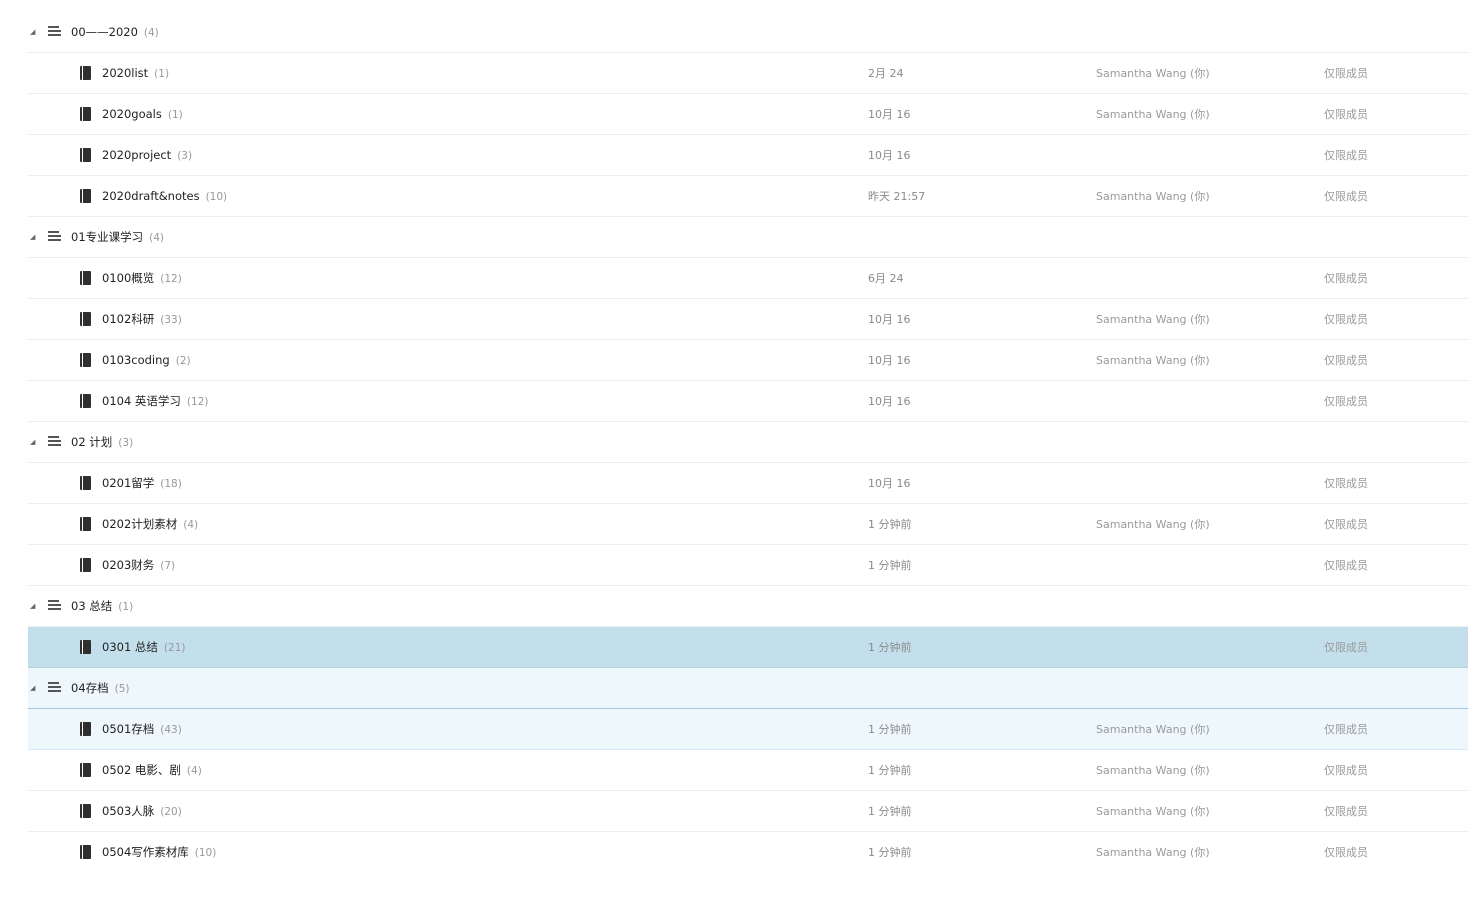 This screenshot has width=1476, height=904. I want to click on stack-row: ◢ 02 计划 (3), so click(748, 442).